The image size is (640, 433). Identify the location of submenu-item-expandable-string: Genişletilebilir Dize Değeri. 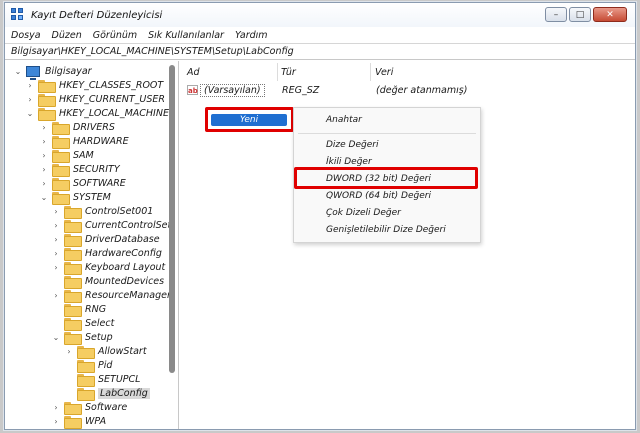
(386, 230).